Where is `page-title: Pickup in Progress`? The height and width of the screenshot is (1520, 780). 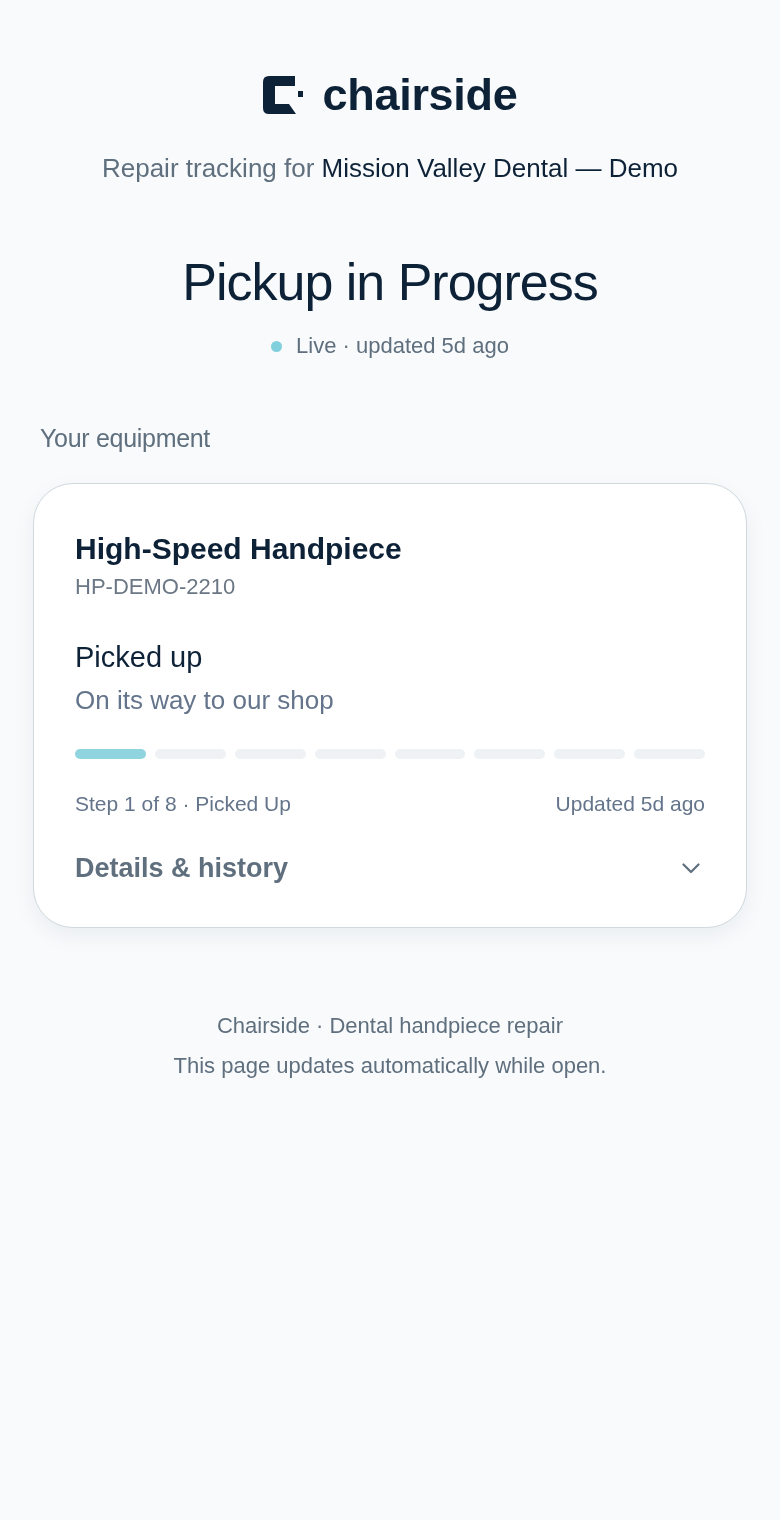 page-title: Pickup in Progress is located at coordinates (390, 282).